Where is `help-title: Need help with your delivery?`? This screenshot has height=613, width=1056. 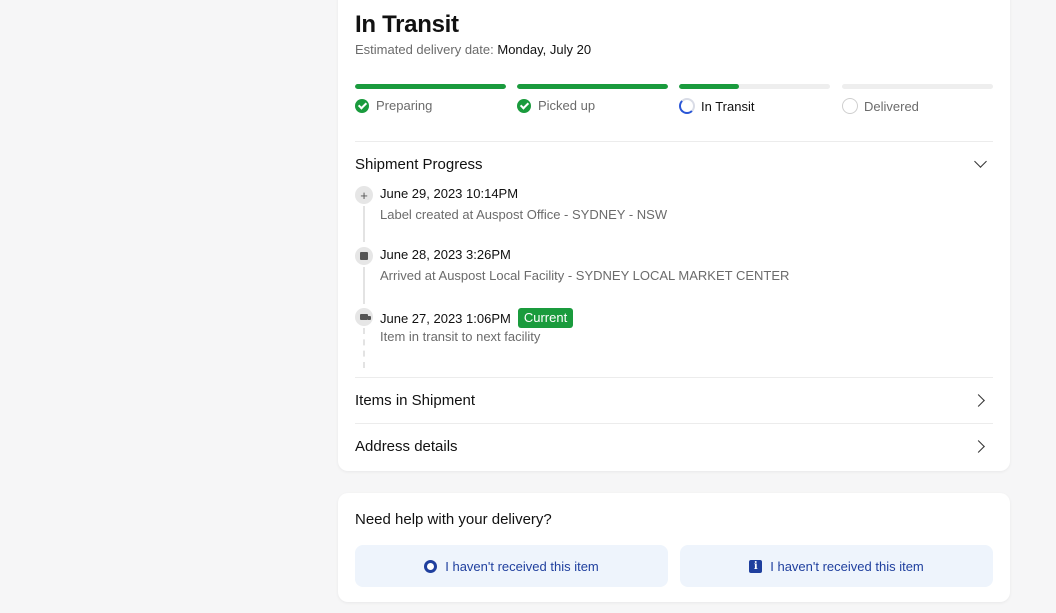
help-title: Need help with your delivery? is located at coordinates (453, 519).